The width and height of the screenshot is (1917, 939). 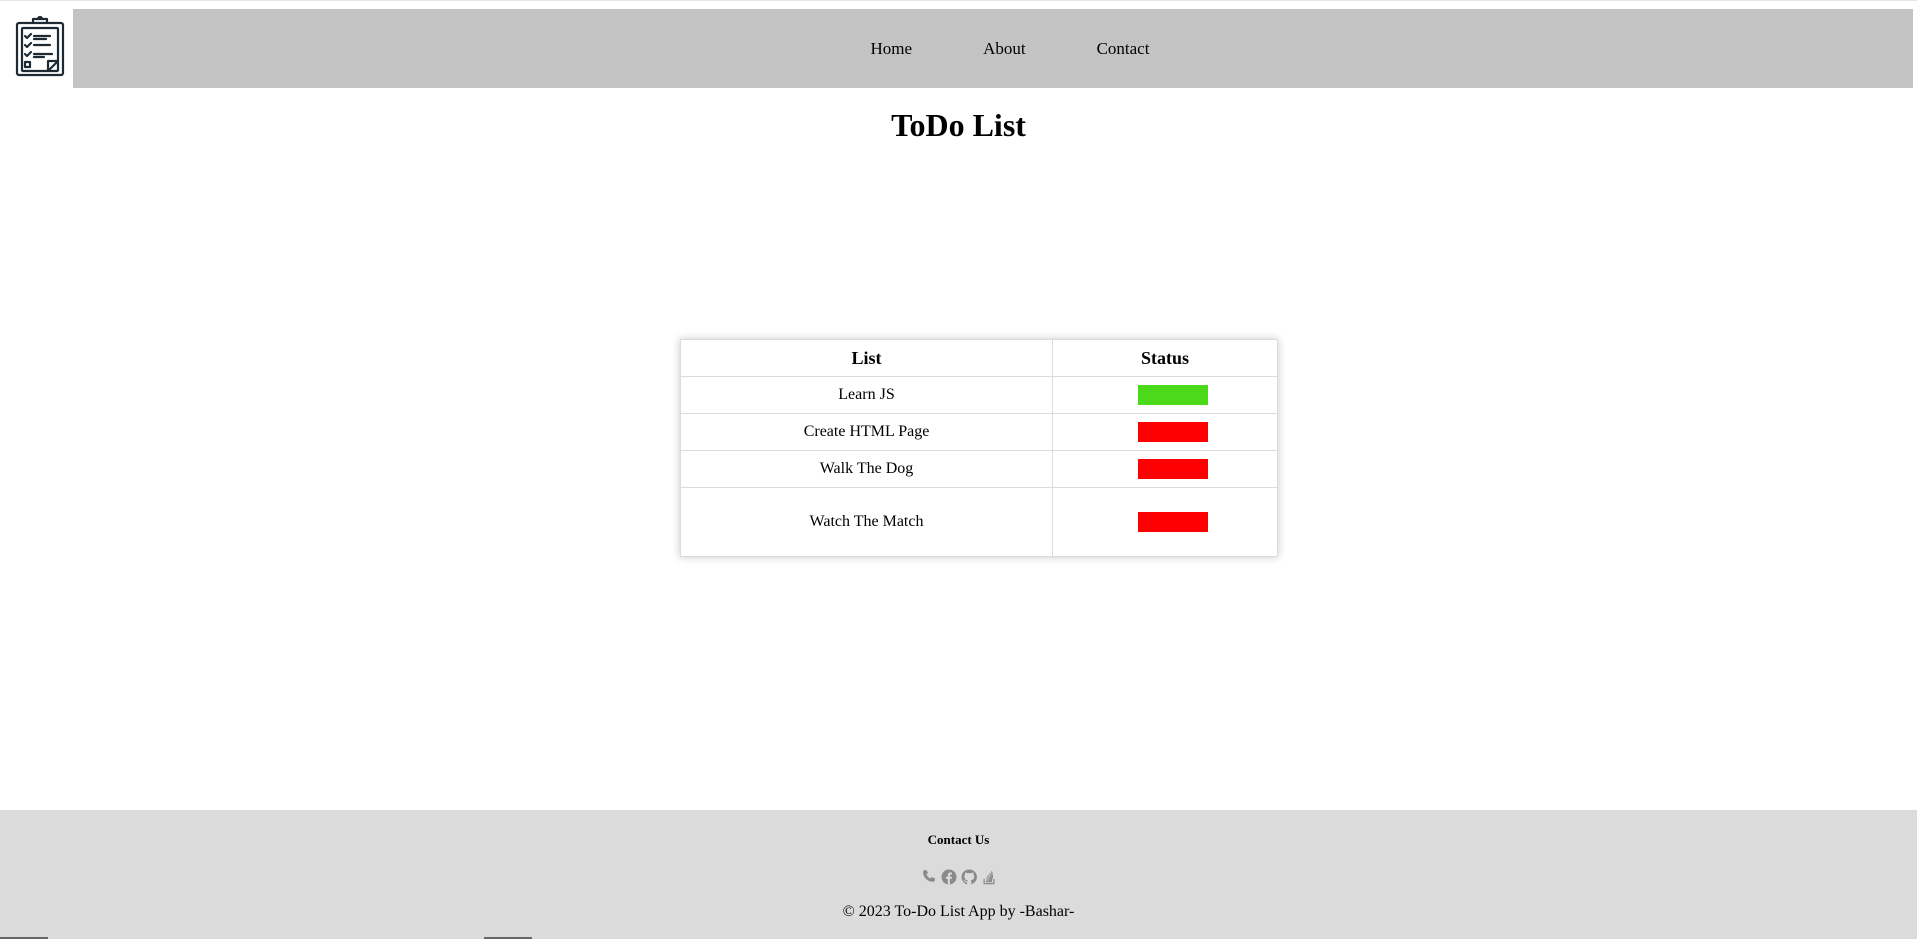 What do you see at coordinates (958, 911) in the screenshot?
I see `footer-copyright: © 2023 To-Do List App by -Bashar-` at bounding box center [958, 911].